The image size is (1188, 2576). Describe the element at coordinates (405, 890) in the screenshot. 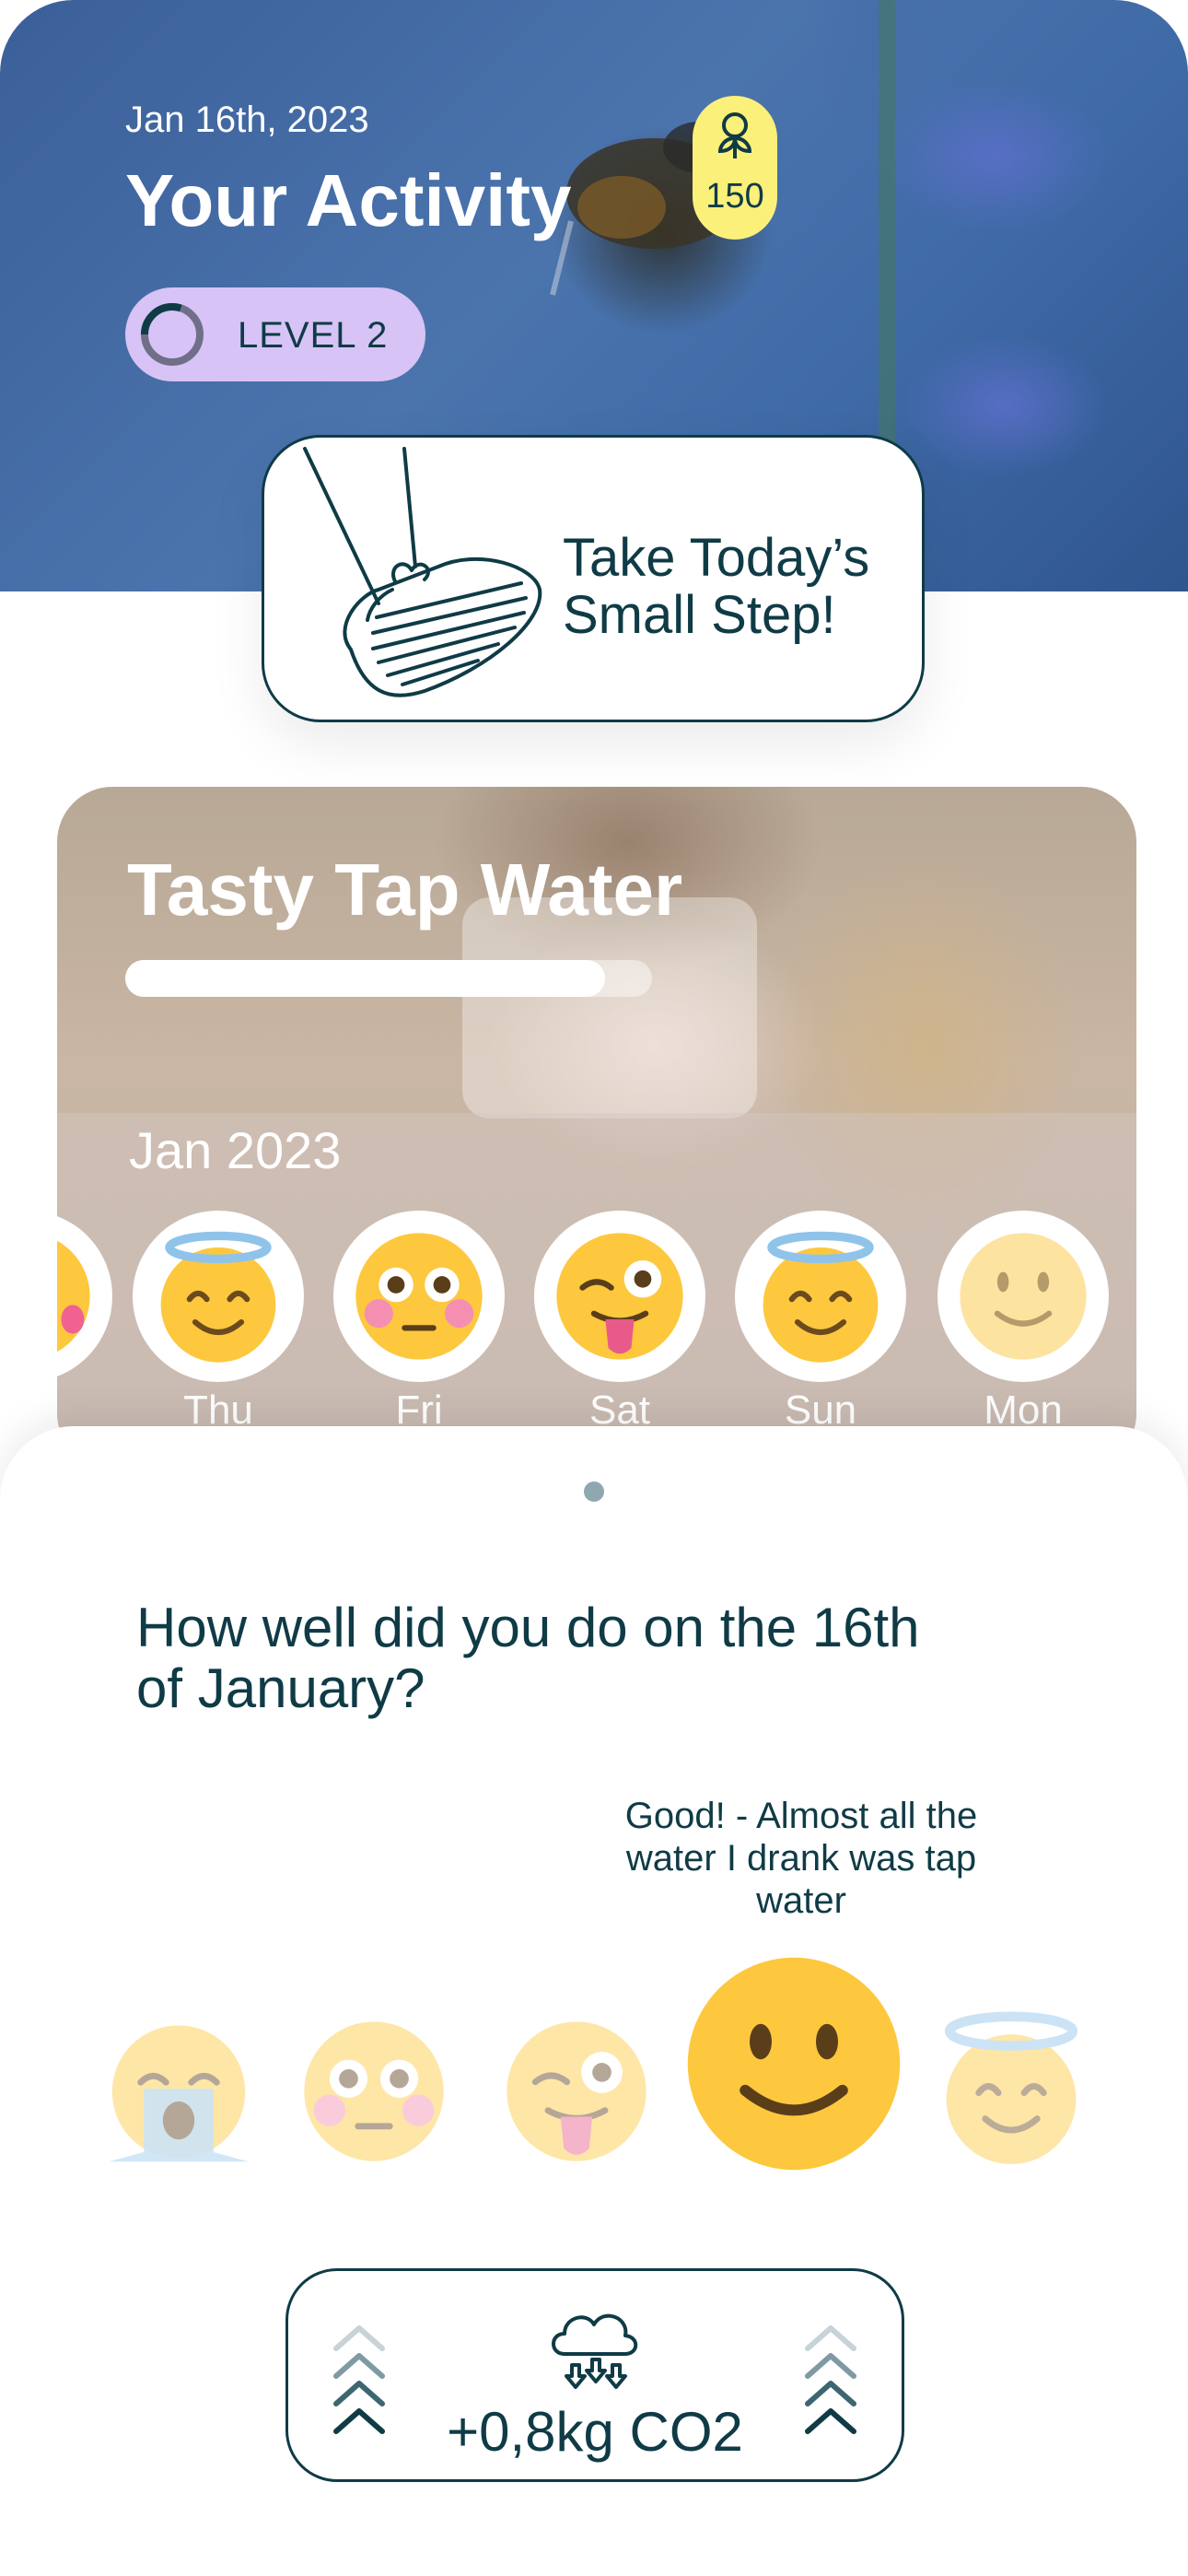

I see `challenge-title: Tasty Tap Water` at that location.